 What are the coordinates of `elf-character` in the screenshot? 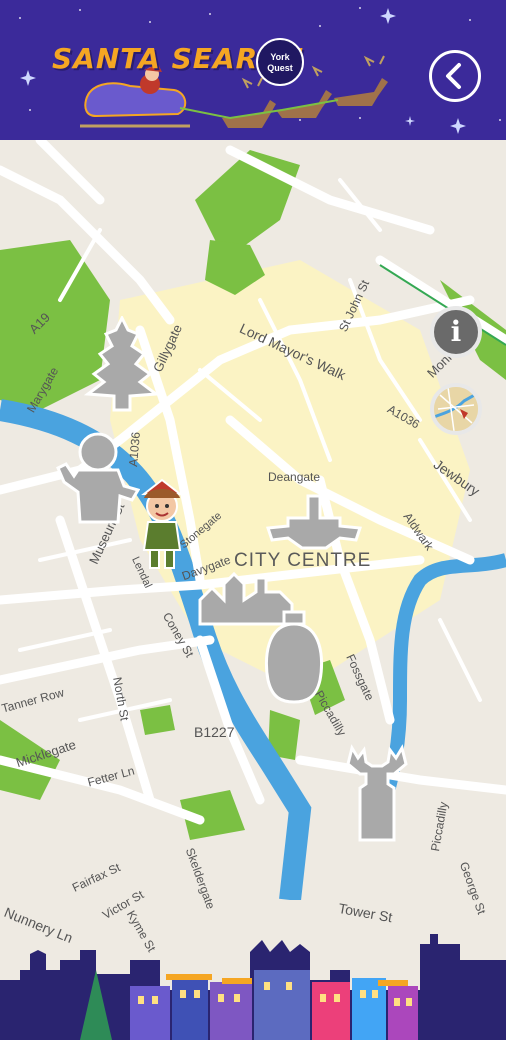 It's located at (162, 524).